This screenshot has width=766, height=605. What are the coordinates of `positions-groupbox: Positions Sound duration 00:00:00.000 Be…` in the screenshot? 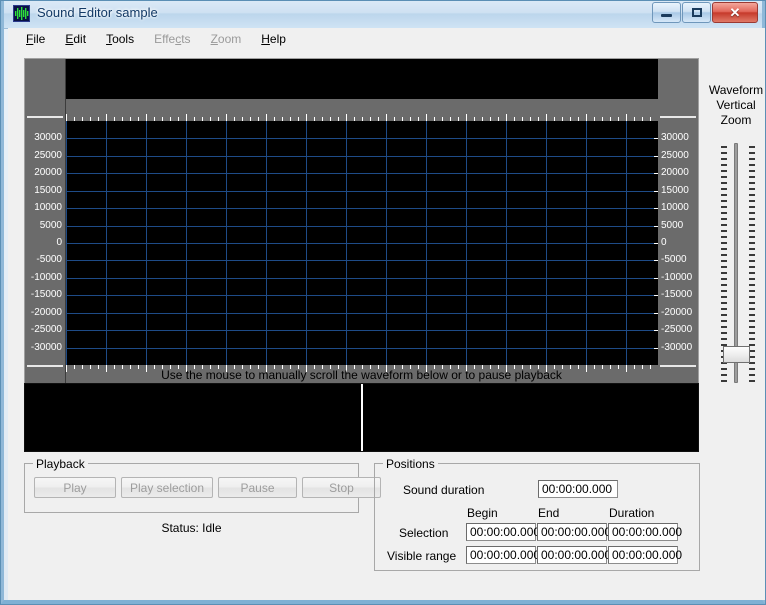 It's located at (537, 514).